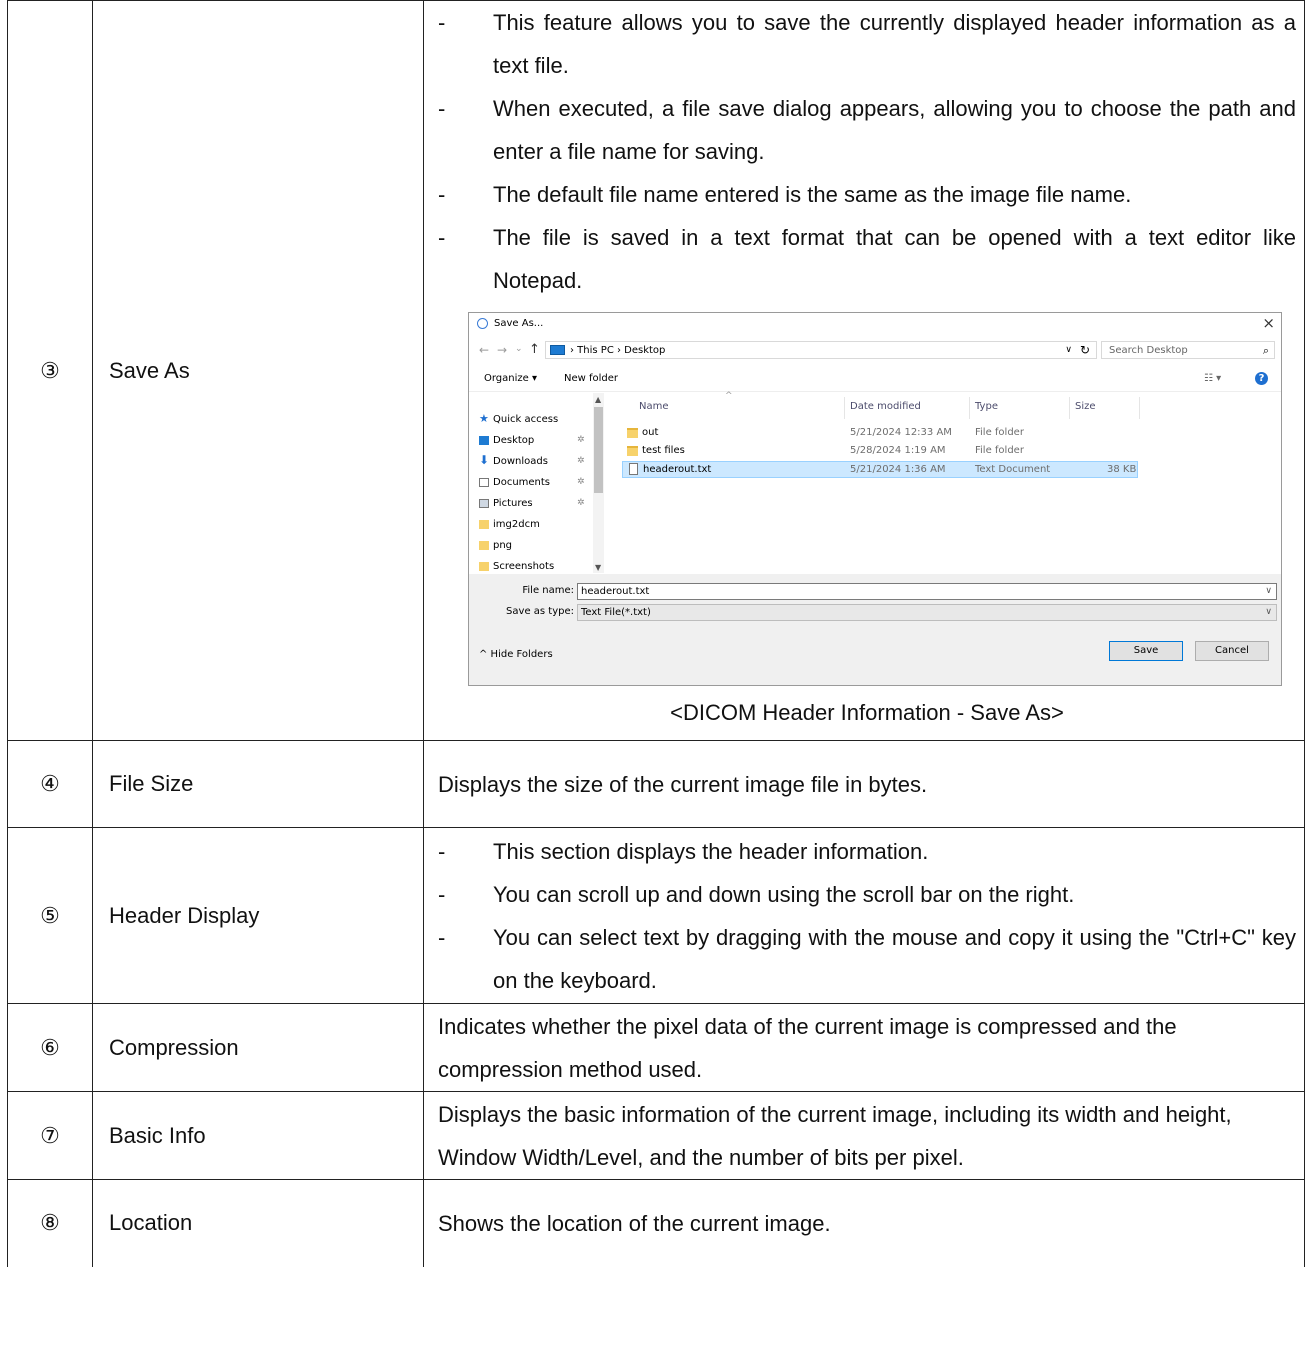 This screenshot has height=1356, width=1307. I want to click on hide-folders-toggle: ^ Hide Folders, so click(516, 654).